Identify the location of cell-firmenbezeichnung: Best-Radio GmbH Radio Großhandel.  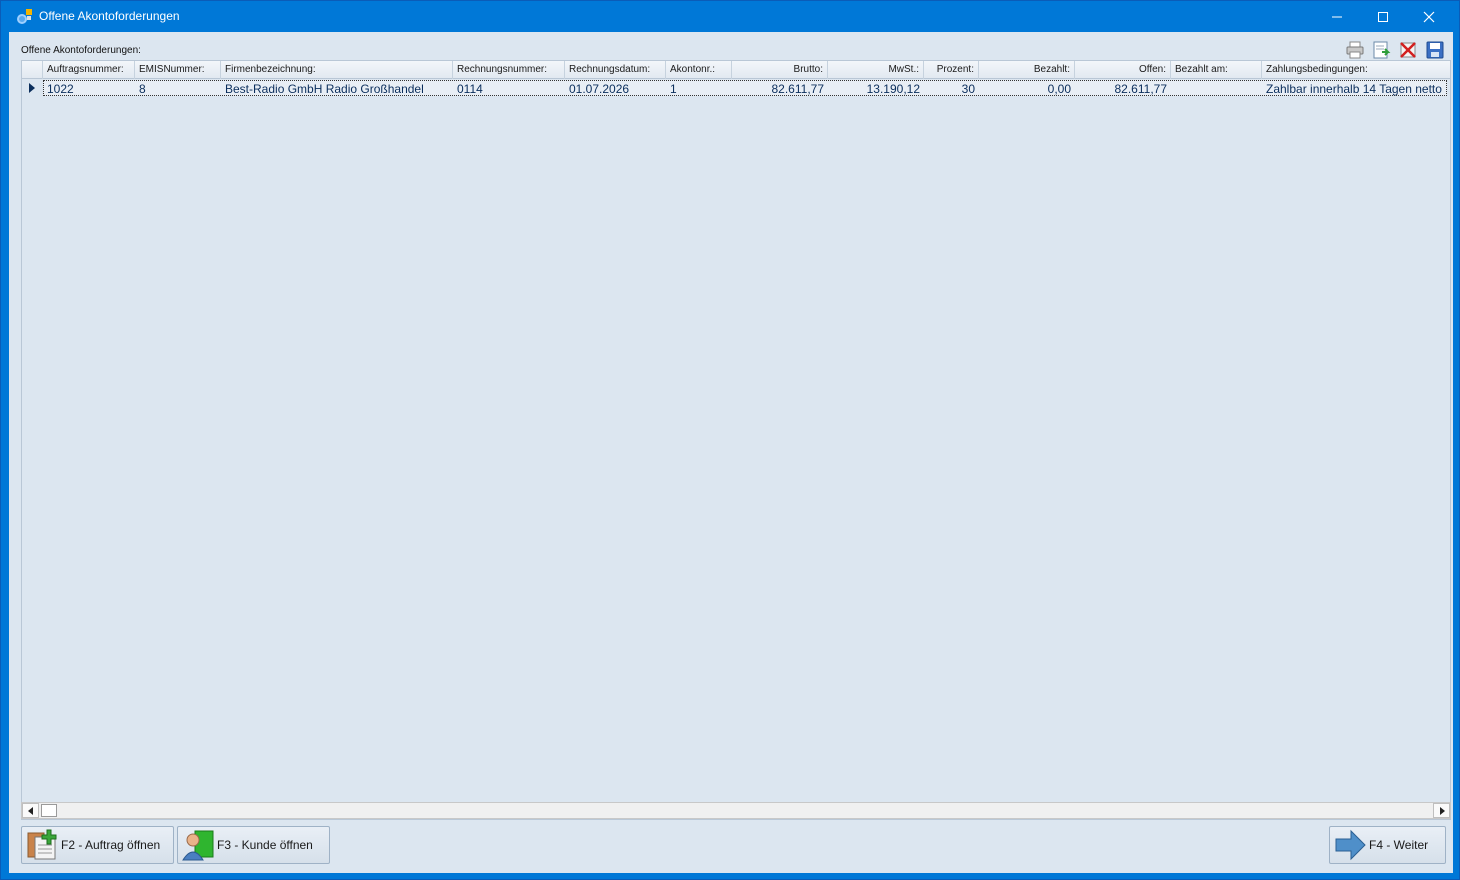
(337, 89).